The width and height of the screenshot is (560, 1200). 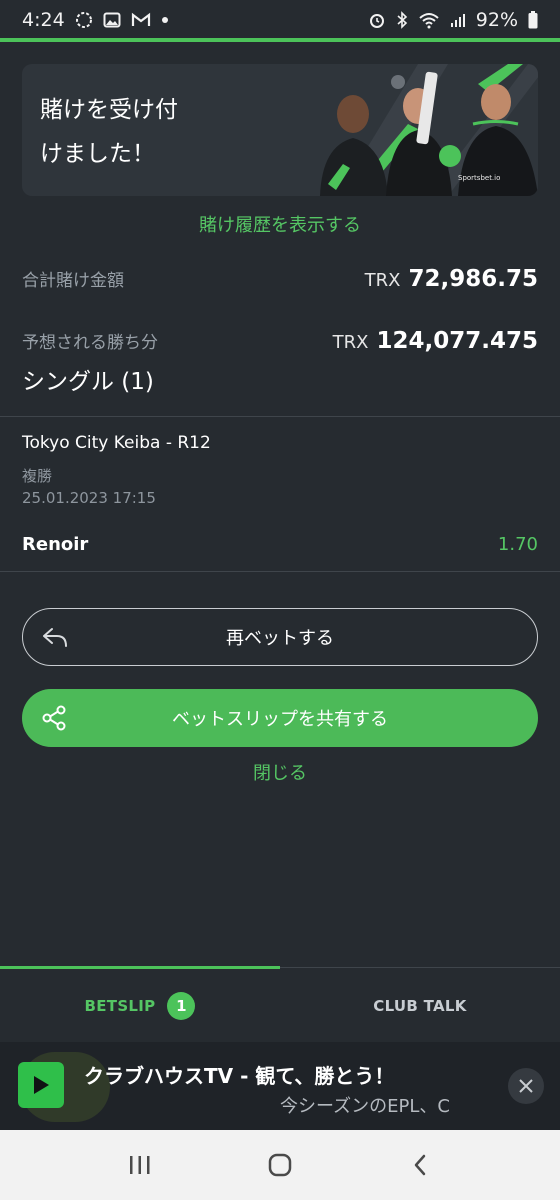 I want to click on selection-odds: 1.70, so click(x=517, y=544).